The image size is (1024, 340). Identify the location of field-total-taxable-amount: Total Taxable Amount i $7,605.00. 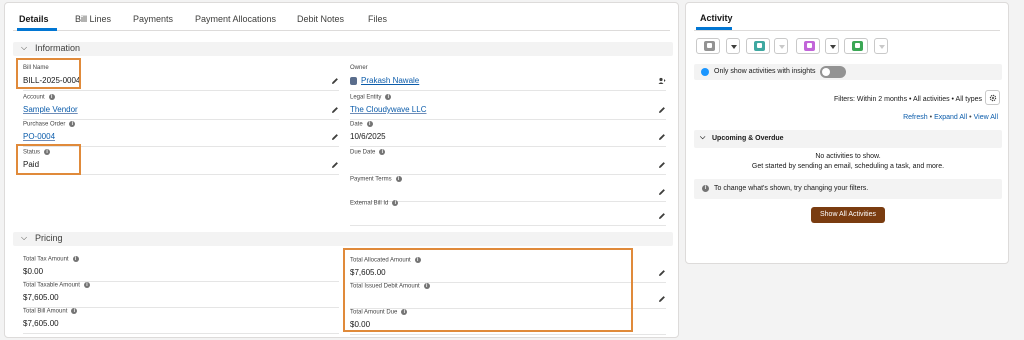
(181, 295).